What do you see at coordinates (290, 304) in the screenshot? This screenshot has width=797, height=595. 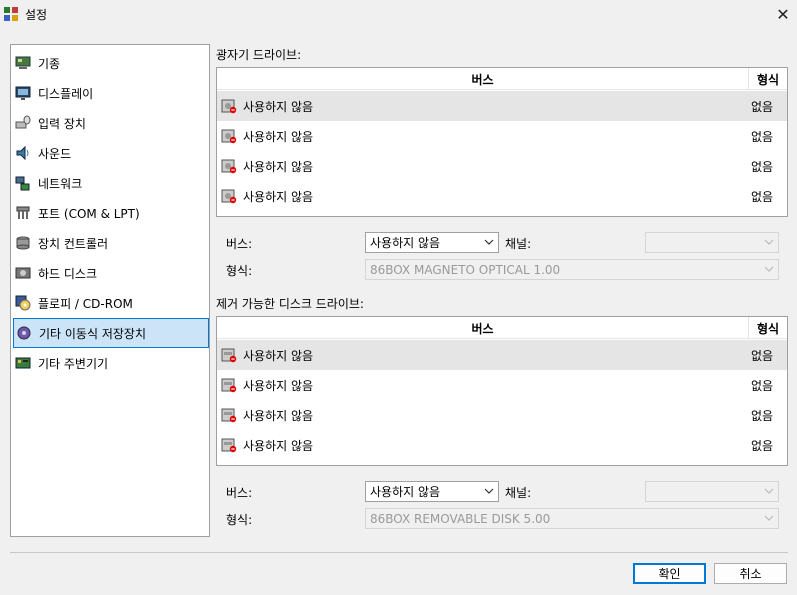 I see `removable-drives-group-title: 제거 가능한 디스크 드라이브:` at bounding box center [290, 304].